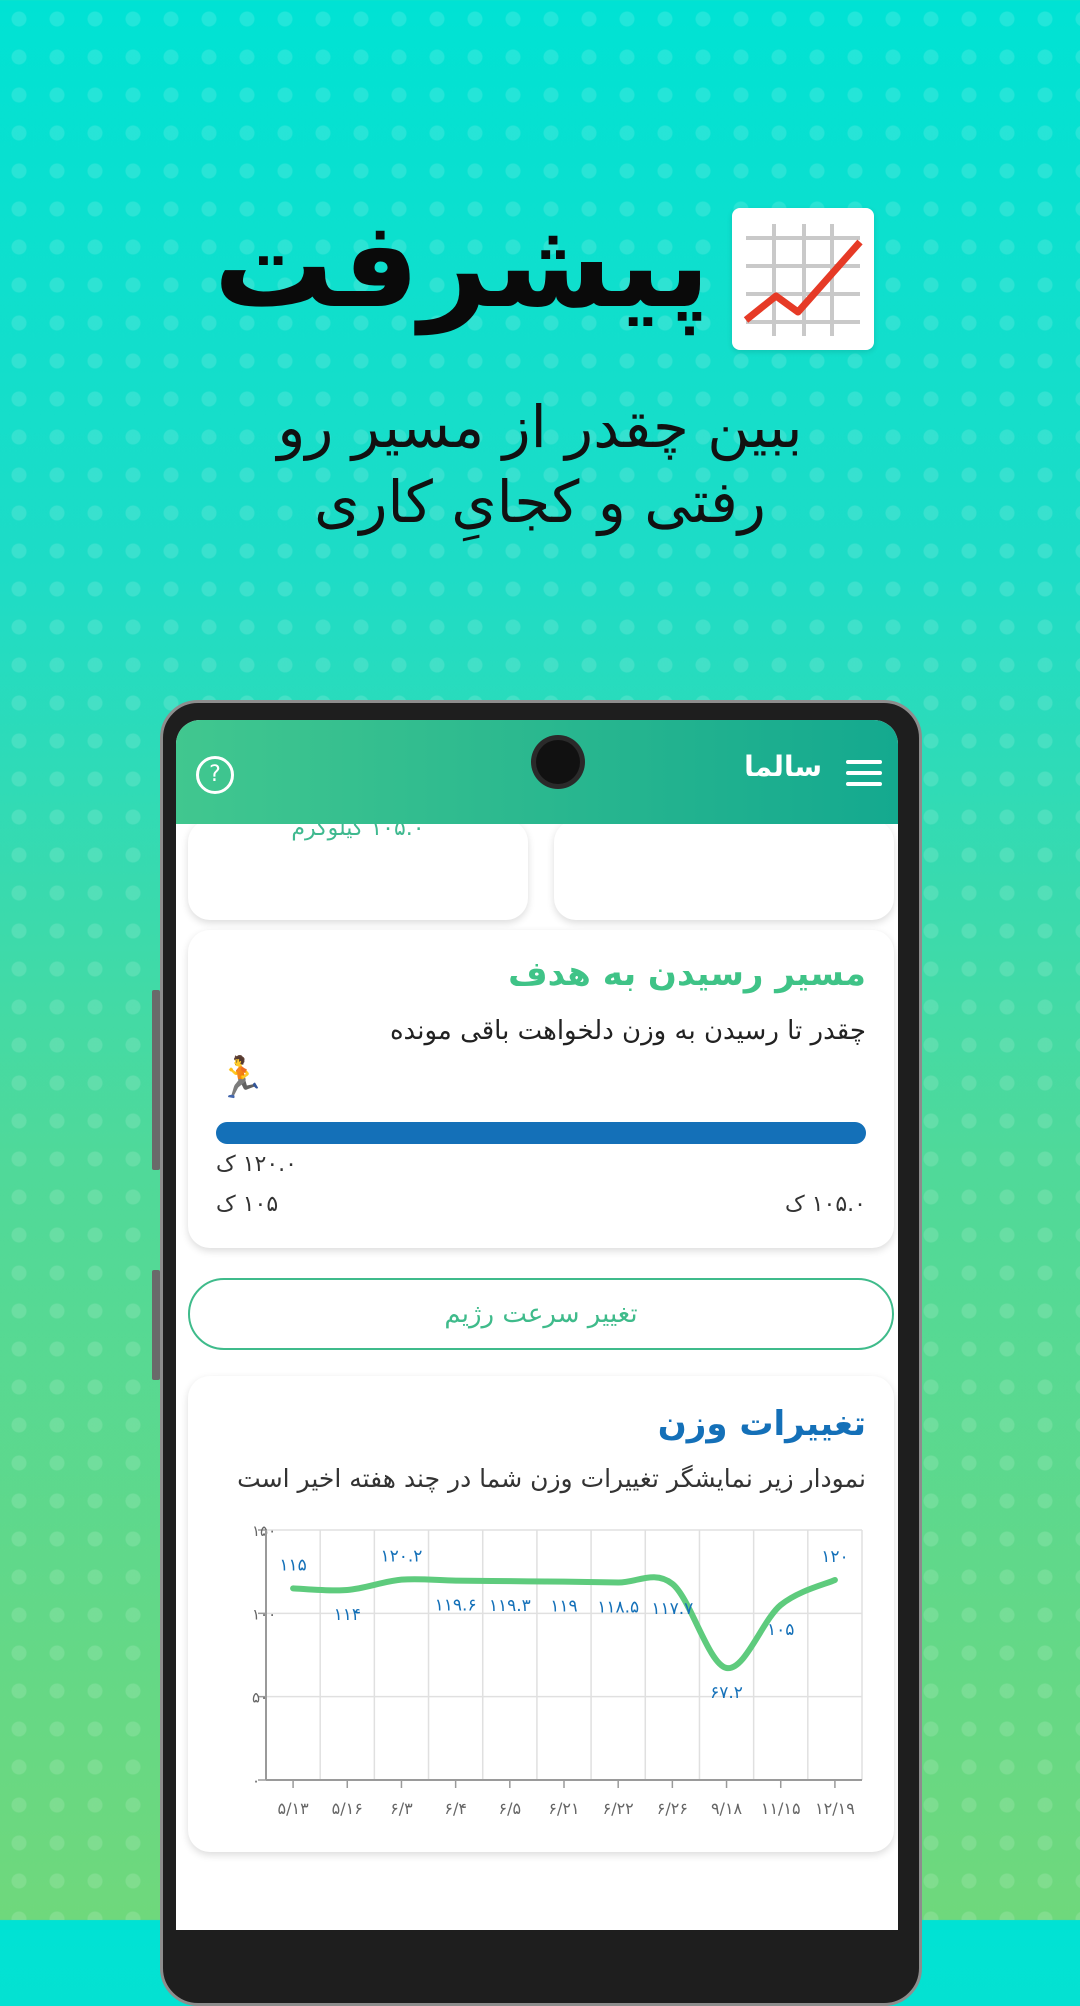 The image size is (1080, 2006). I want to click on y-tick-label: ۰, so click(256, 1781).